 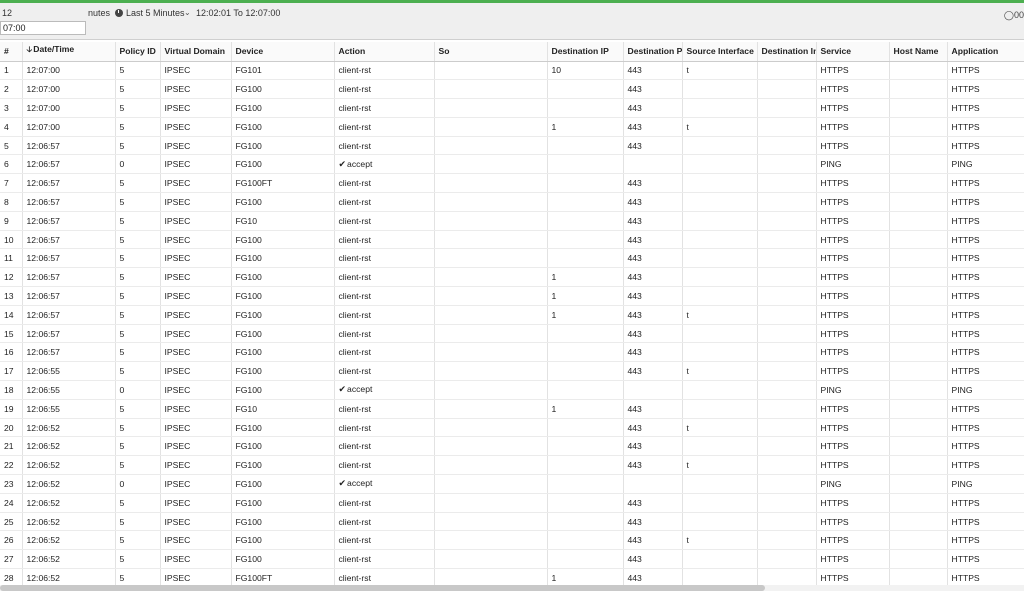 What do you see at coordinates (196, 52) in the screenshot?
I see `col-header-virtual-domain: Virtual Domain` at bounding box center [196, 52].